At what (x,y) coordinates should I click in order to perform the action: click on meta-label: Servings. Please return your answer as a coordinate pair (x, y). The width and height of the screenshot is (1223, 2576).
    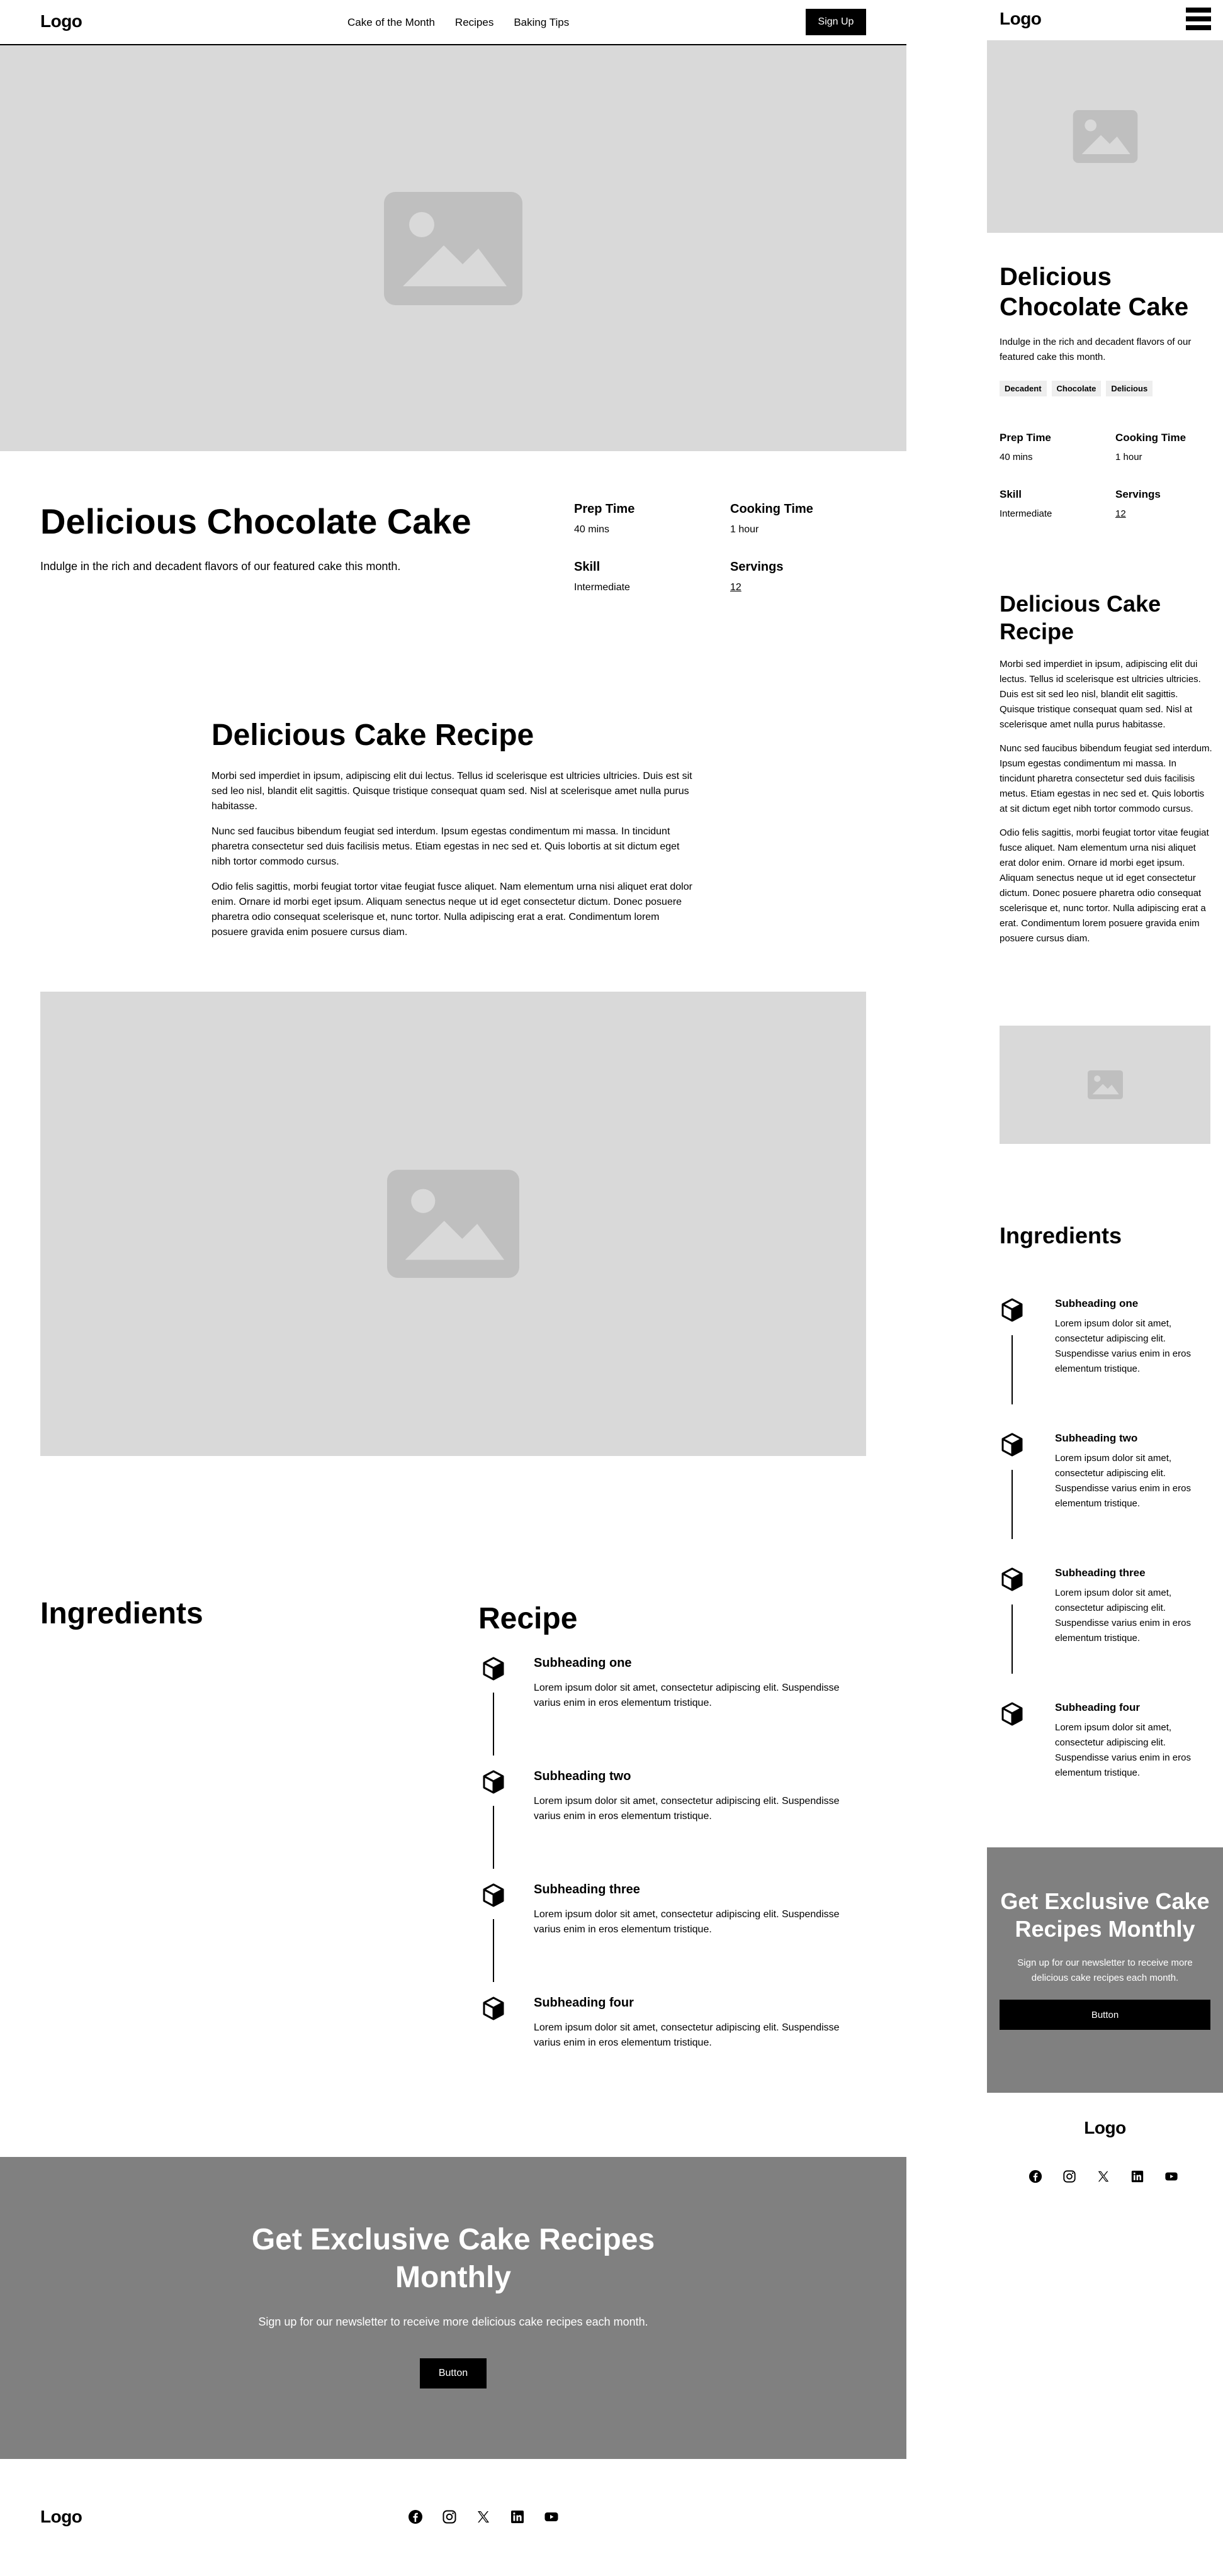
    Looking at the image, I should click on (757, 567).